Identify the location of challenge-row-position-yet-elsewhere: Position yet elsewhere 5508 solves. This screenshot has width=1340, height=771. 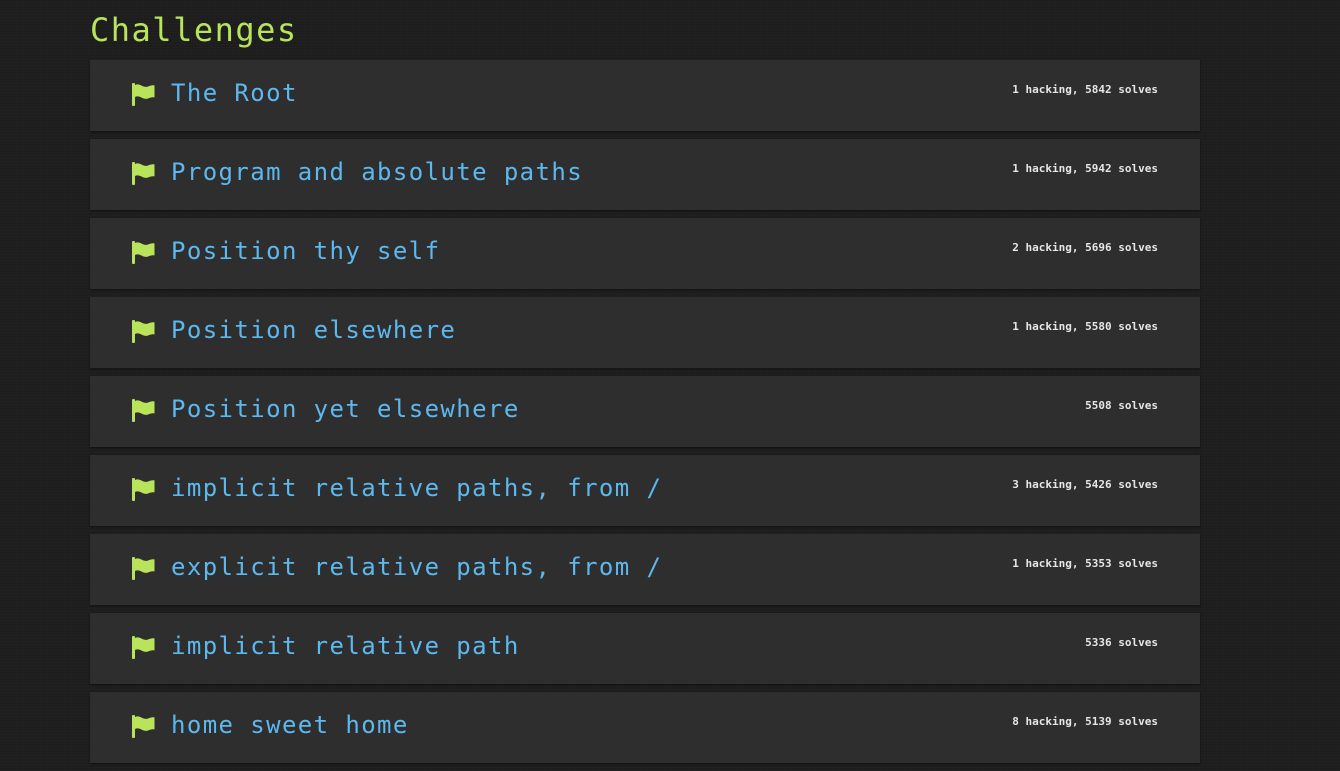
(645, 411).